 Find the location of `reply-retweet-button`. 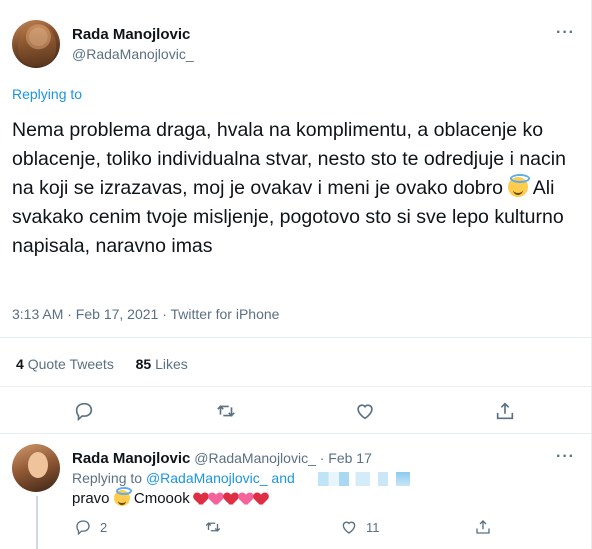

reply-retweet-button is located at coordinates (213, 527).